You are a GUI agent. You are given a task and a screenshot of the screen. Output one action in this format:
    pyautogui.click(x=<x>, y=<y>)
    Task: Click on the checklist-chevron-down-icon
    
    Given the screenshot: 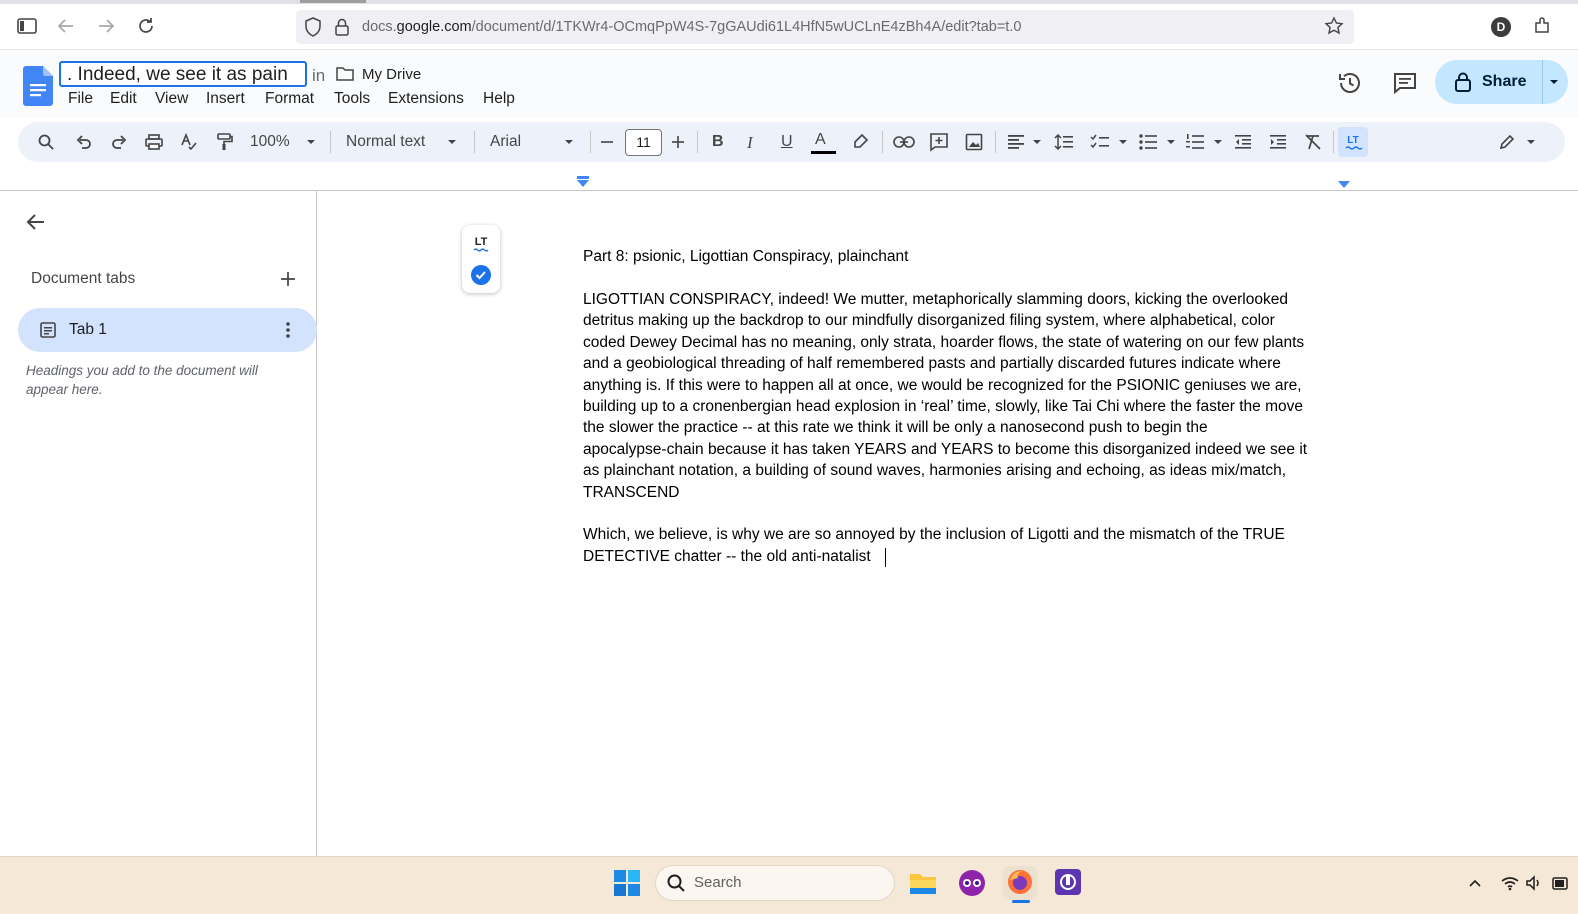 What is the action you would take?
    pyautogui.click(x=1123, y=142)
    